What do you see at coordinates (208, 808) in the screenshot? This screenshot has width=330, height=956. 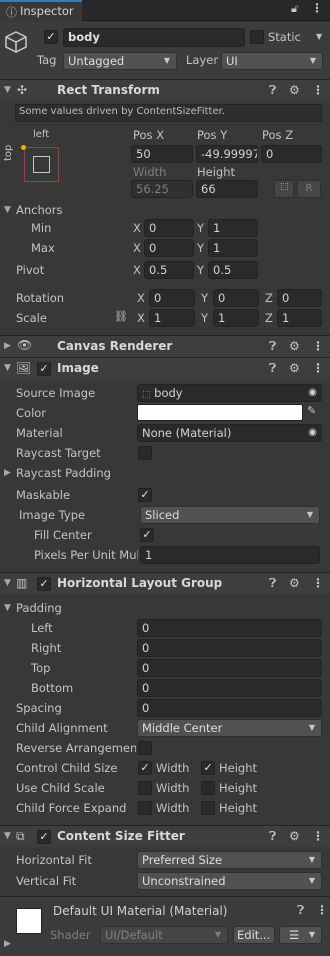 I see `expand-height-checkbox` at bounding box center [208, 808].